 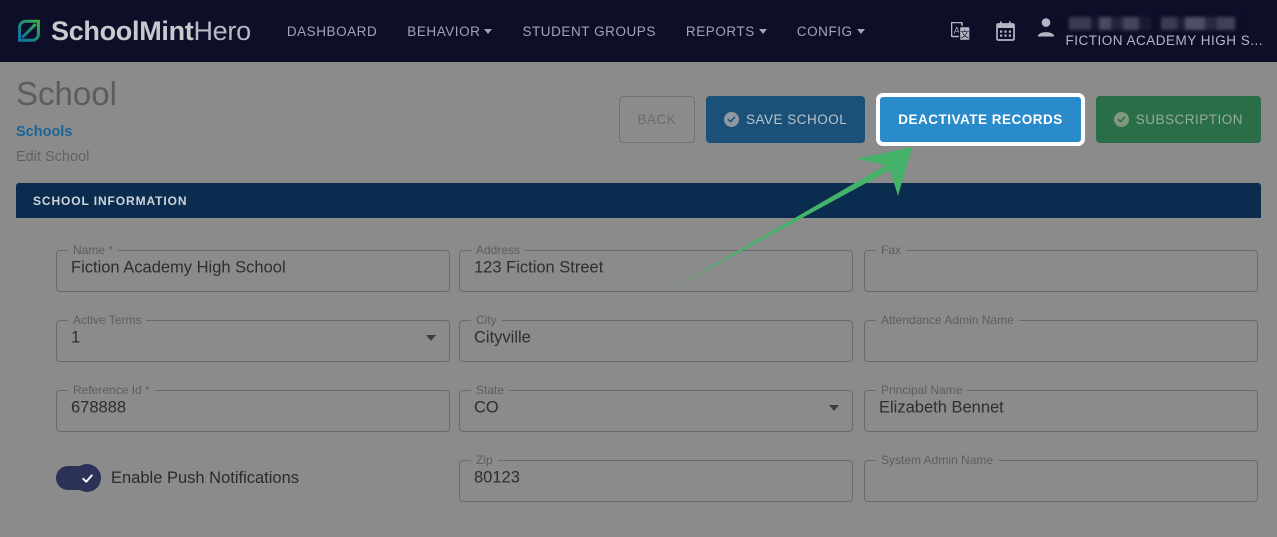 I want to click on nav-item-student-groups: STUDENT GROUPS, so click(x=588, y=31).